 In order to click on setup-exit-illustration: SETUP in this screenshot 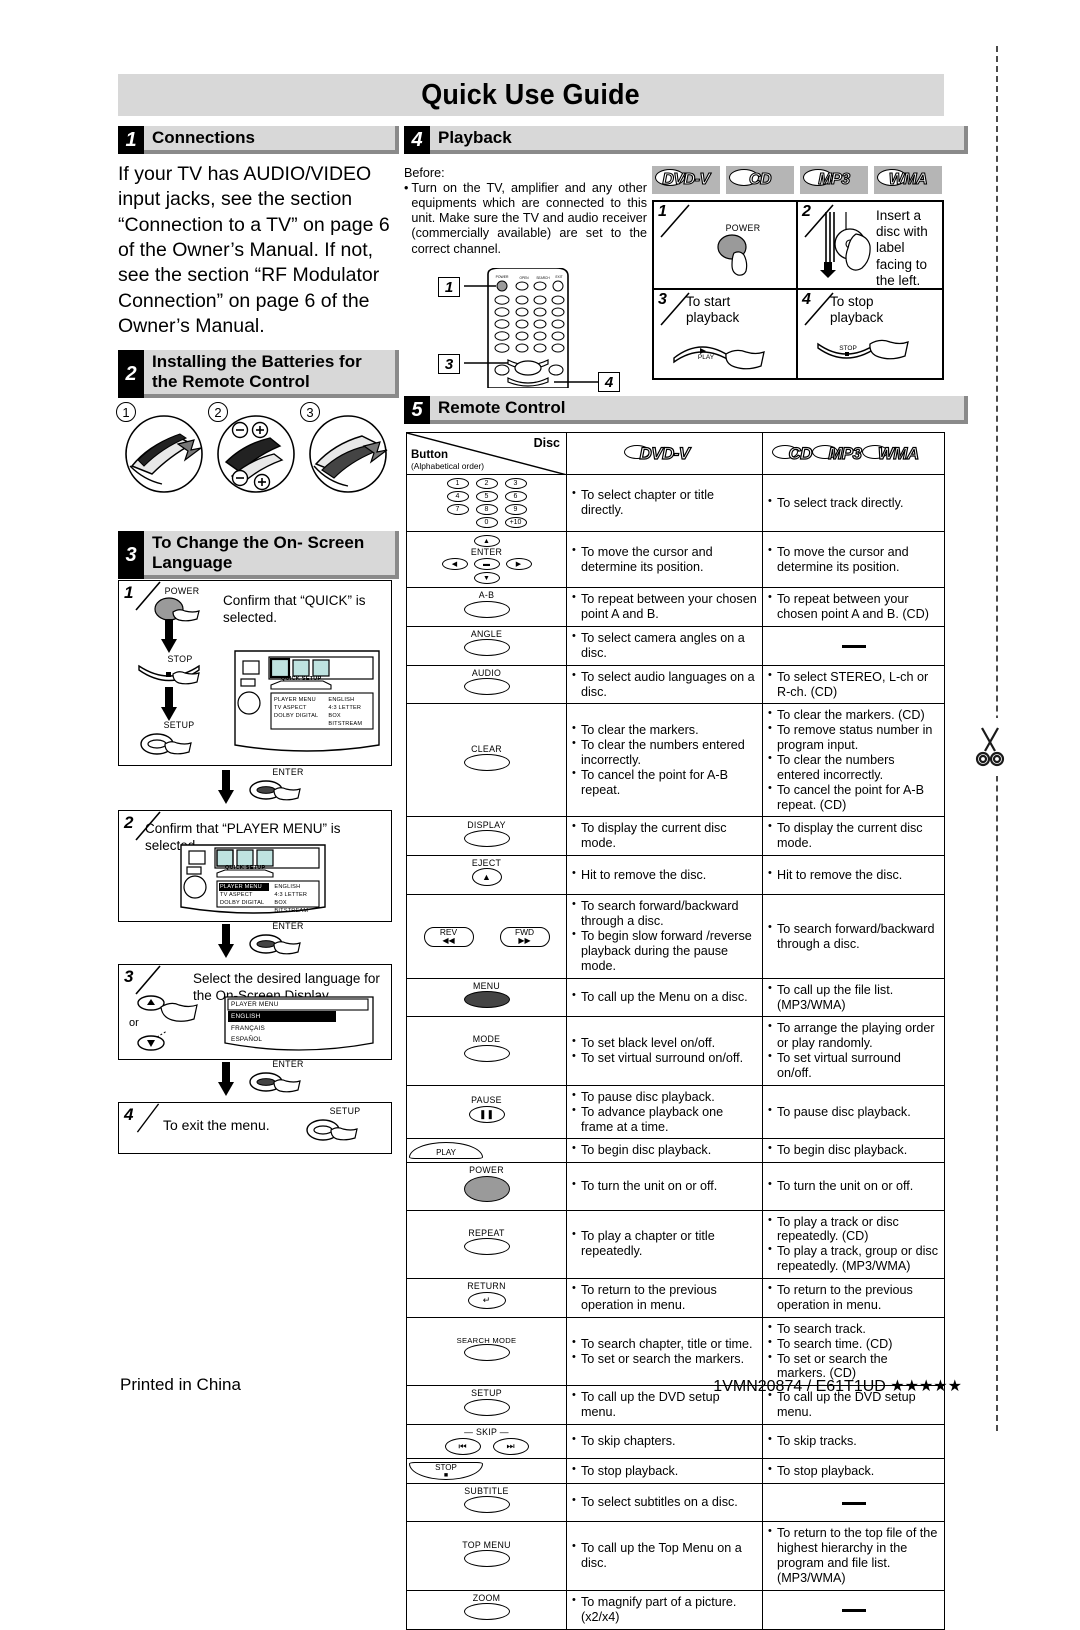, I will do `click(345, 1128)`.